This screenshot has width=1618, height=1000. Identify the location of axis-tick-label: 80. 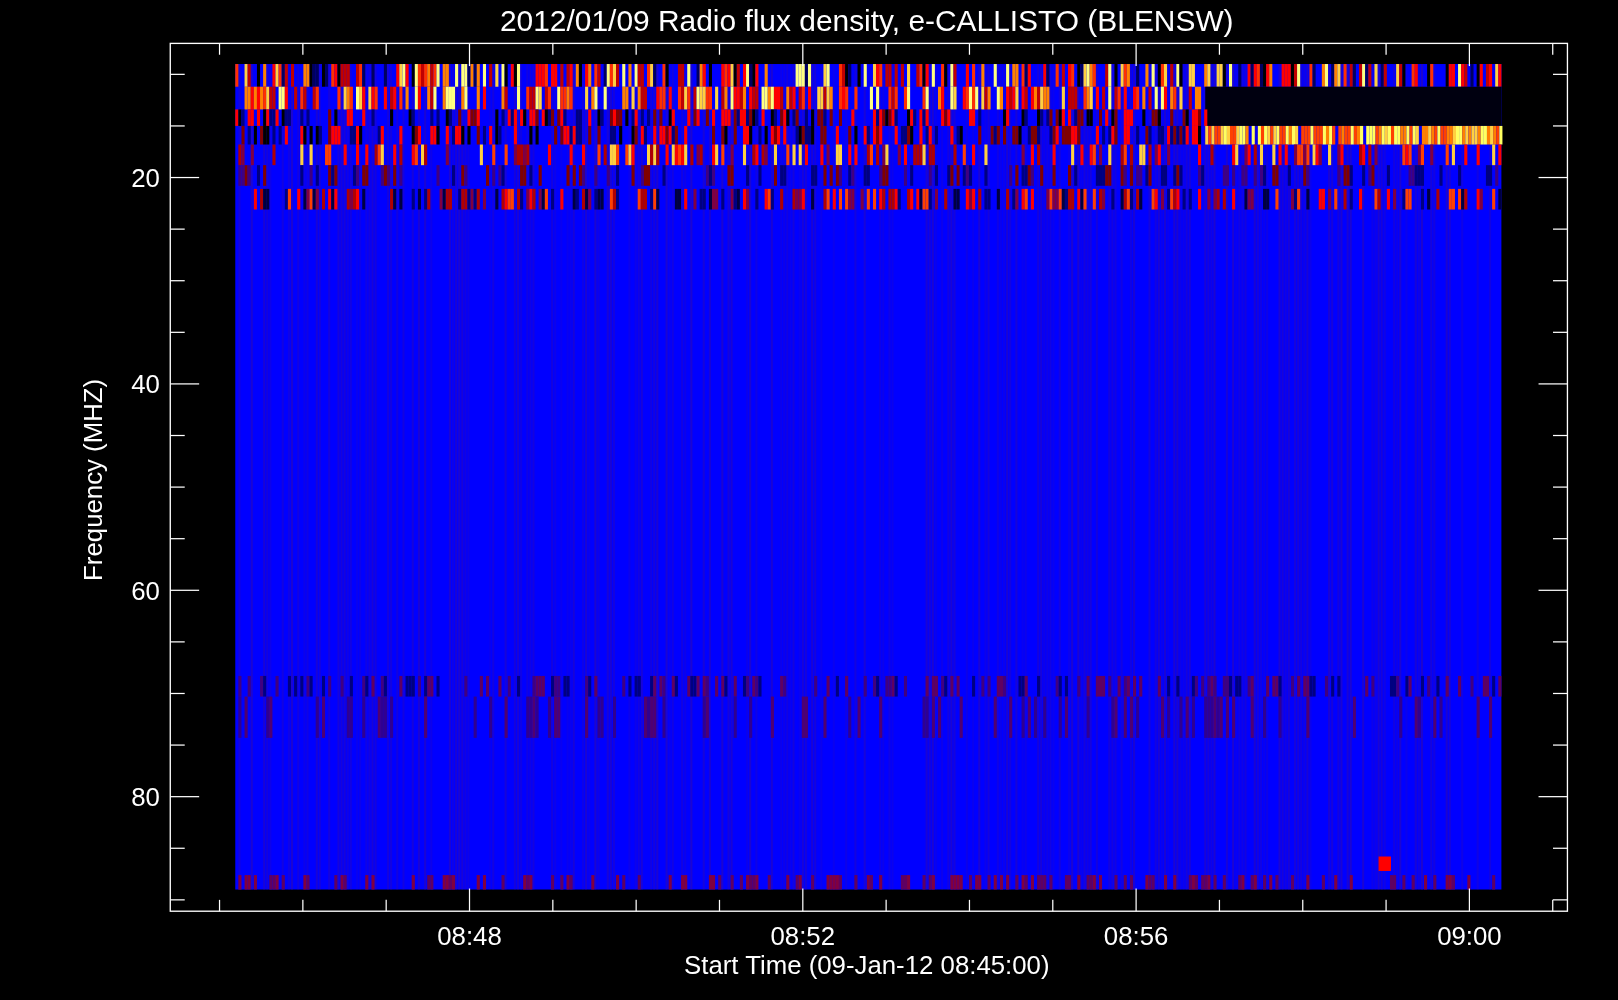
(145, 796).